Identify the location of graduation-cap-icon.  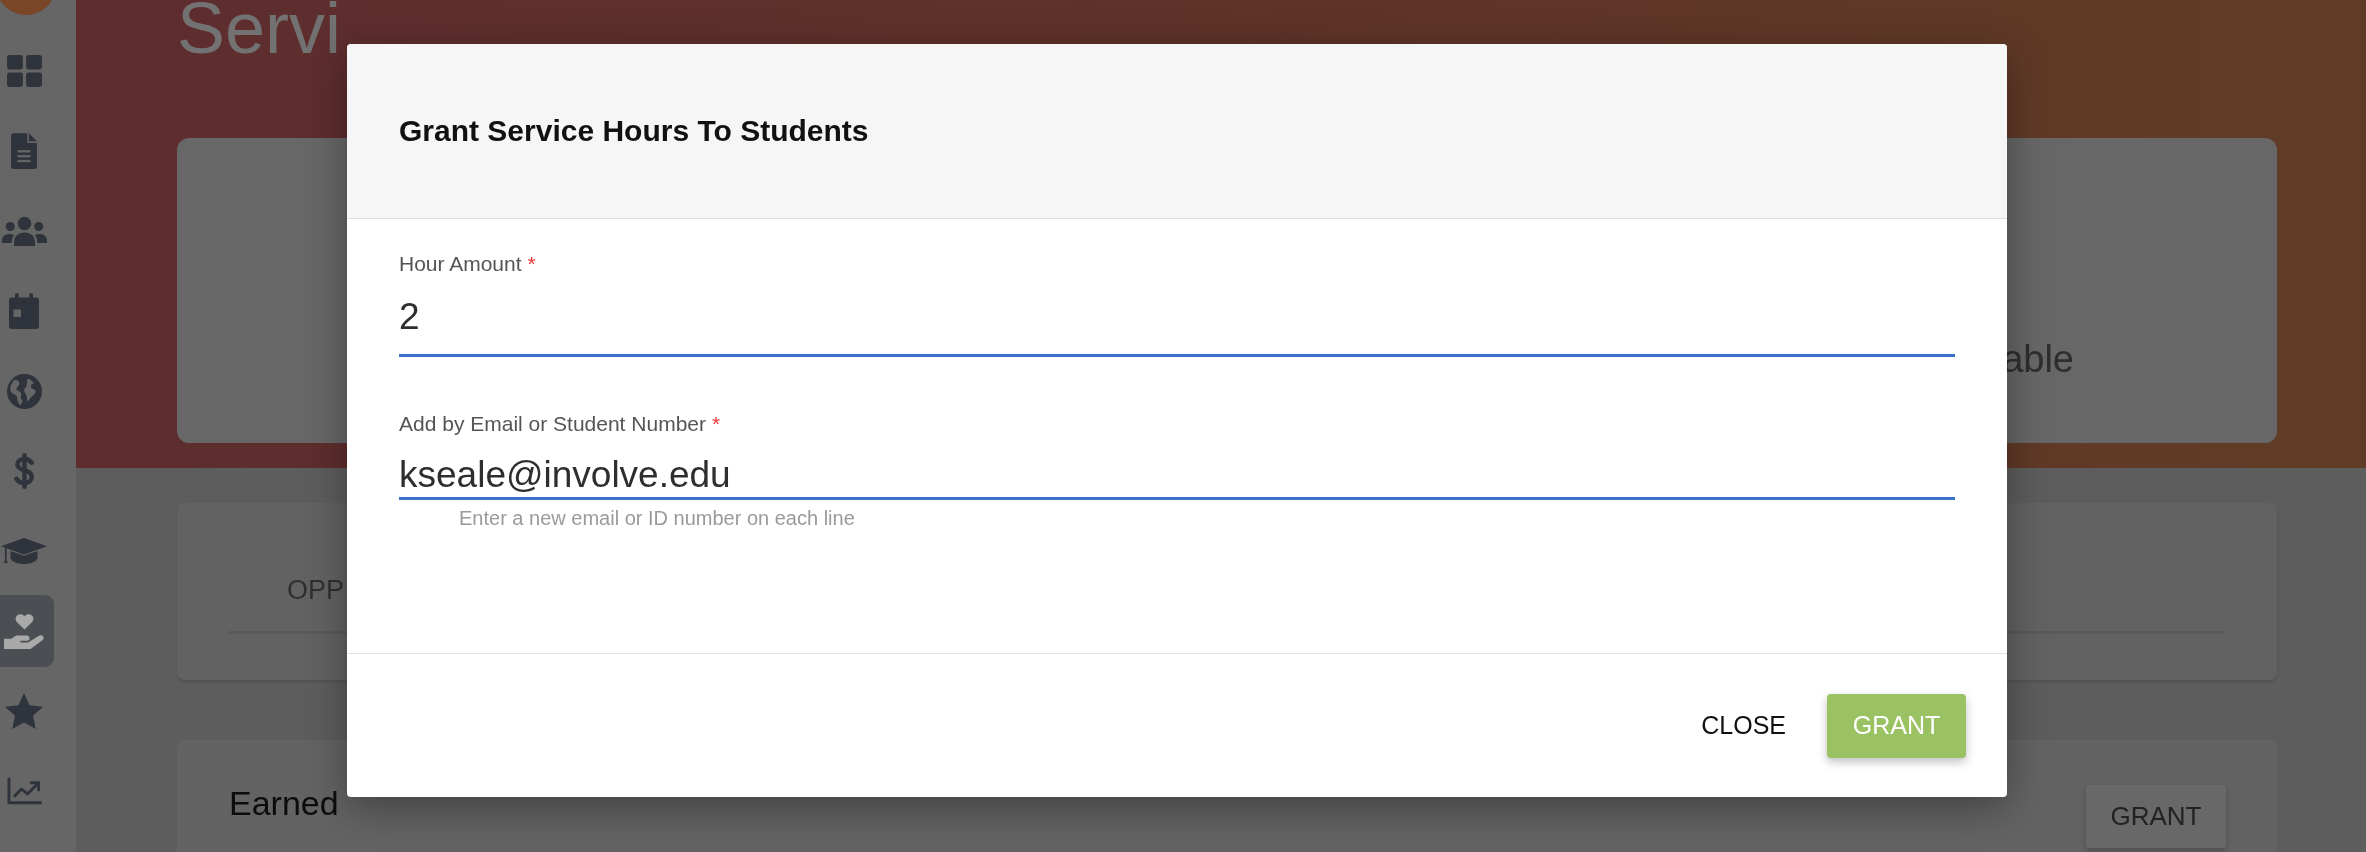
(24, 551).